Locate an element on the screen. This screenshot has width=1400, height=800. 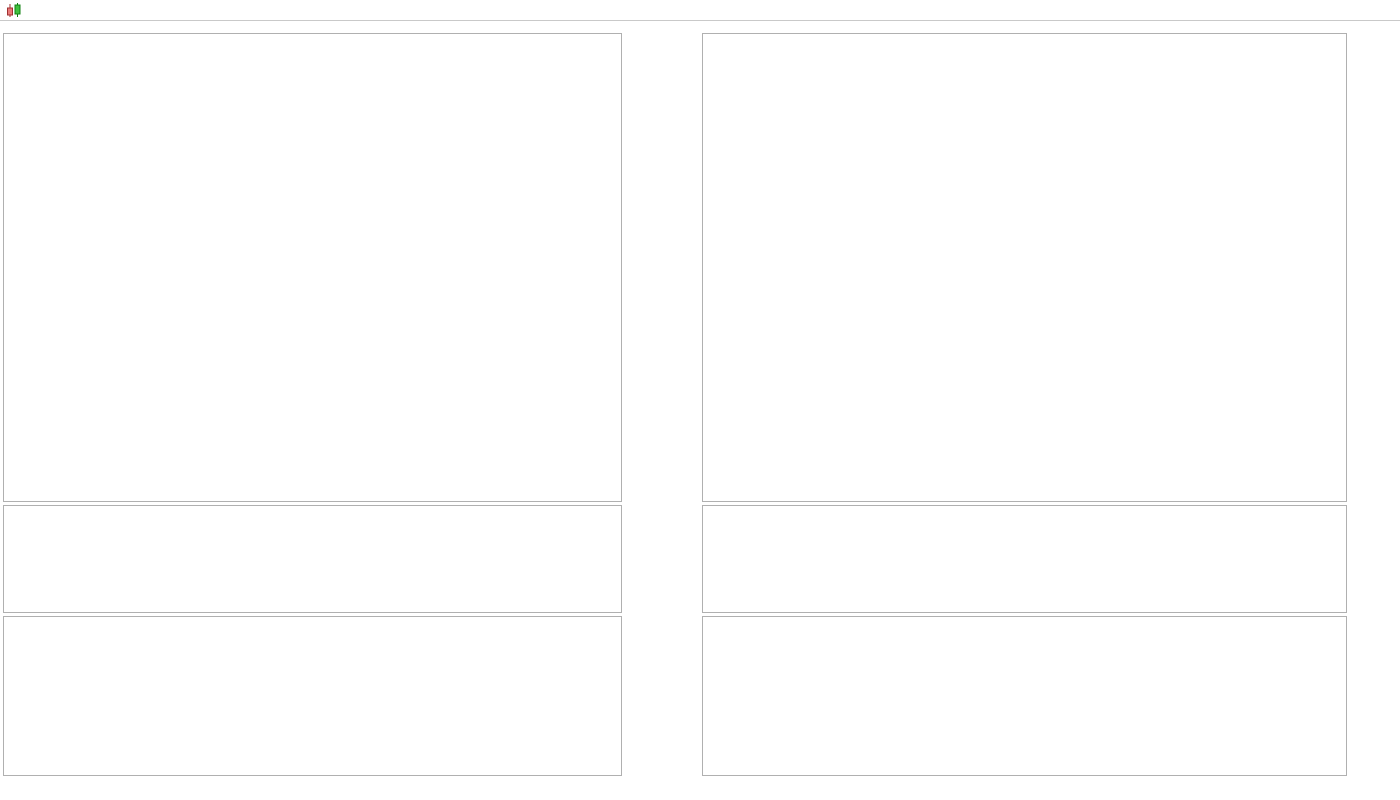
weekly-date-axis is located at coordinates (311, 788).